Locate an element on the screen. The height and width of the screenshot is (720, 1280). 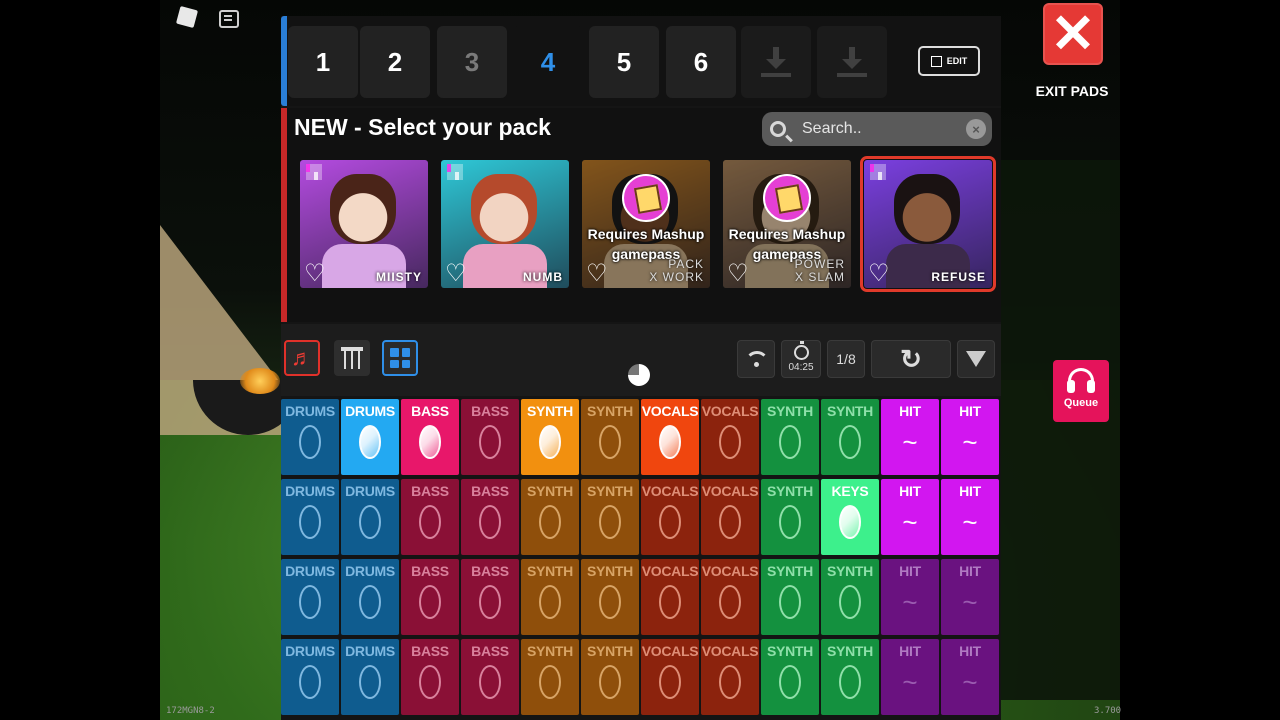
grid-icon is located at coordinates (400, 358).